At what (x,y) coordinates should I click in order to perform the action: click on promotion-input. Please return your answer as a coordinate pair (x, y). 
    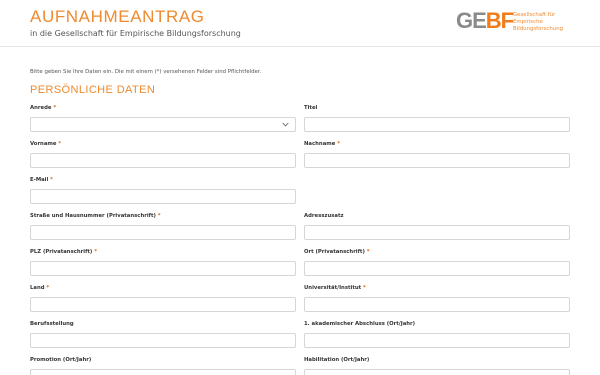
    Looking at the image, I should click on (163, 372).